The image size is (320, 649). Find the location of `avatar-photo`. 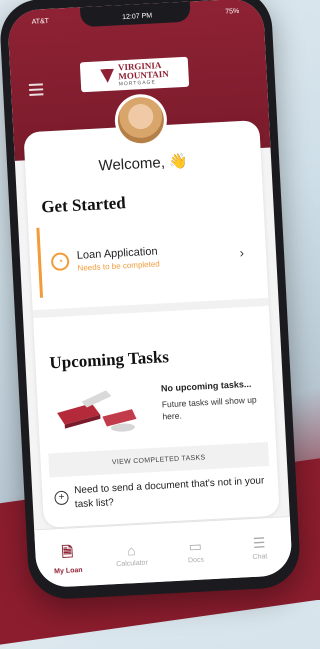

avatar-photo is located at coordinates (141, 120).